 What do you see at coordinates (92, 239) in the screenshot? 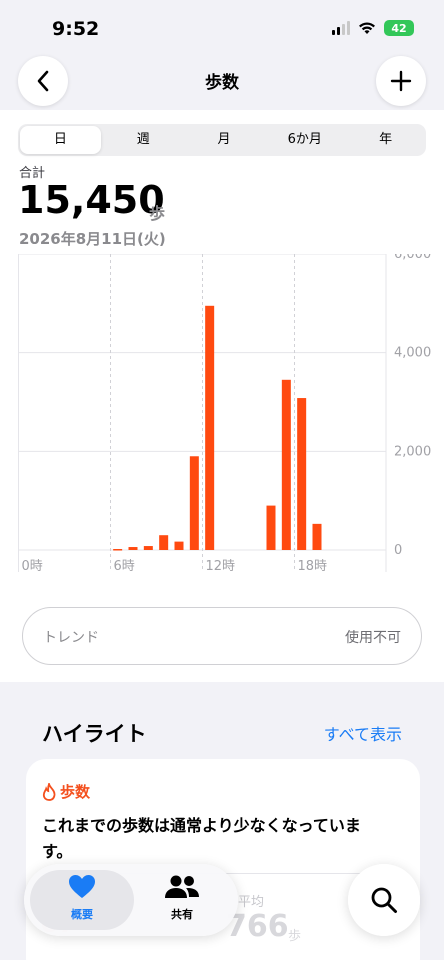
I see `selected-date: 2026年8月11日(火)` at bounding box center [92, 239].